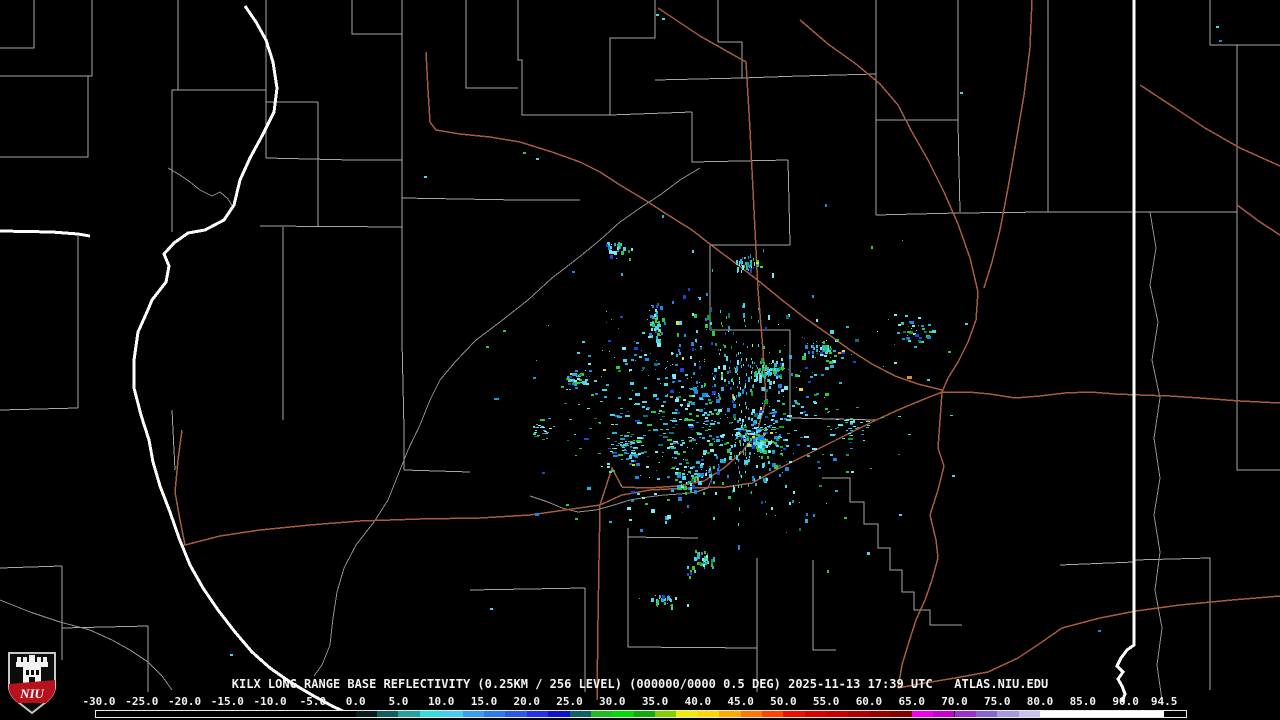 This screenshot has height=720, width=1280. Describe the element at coordinates (313, 701) in the screenshot. I see `colorbar-tick-label: -5.0` at that location.